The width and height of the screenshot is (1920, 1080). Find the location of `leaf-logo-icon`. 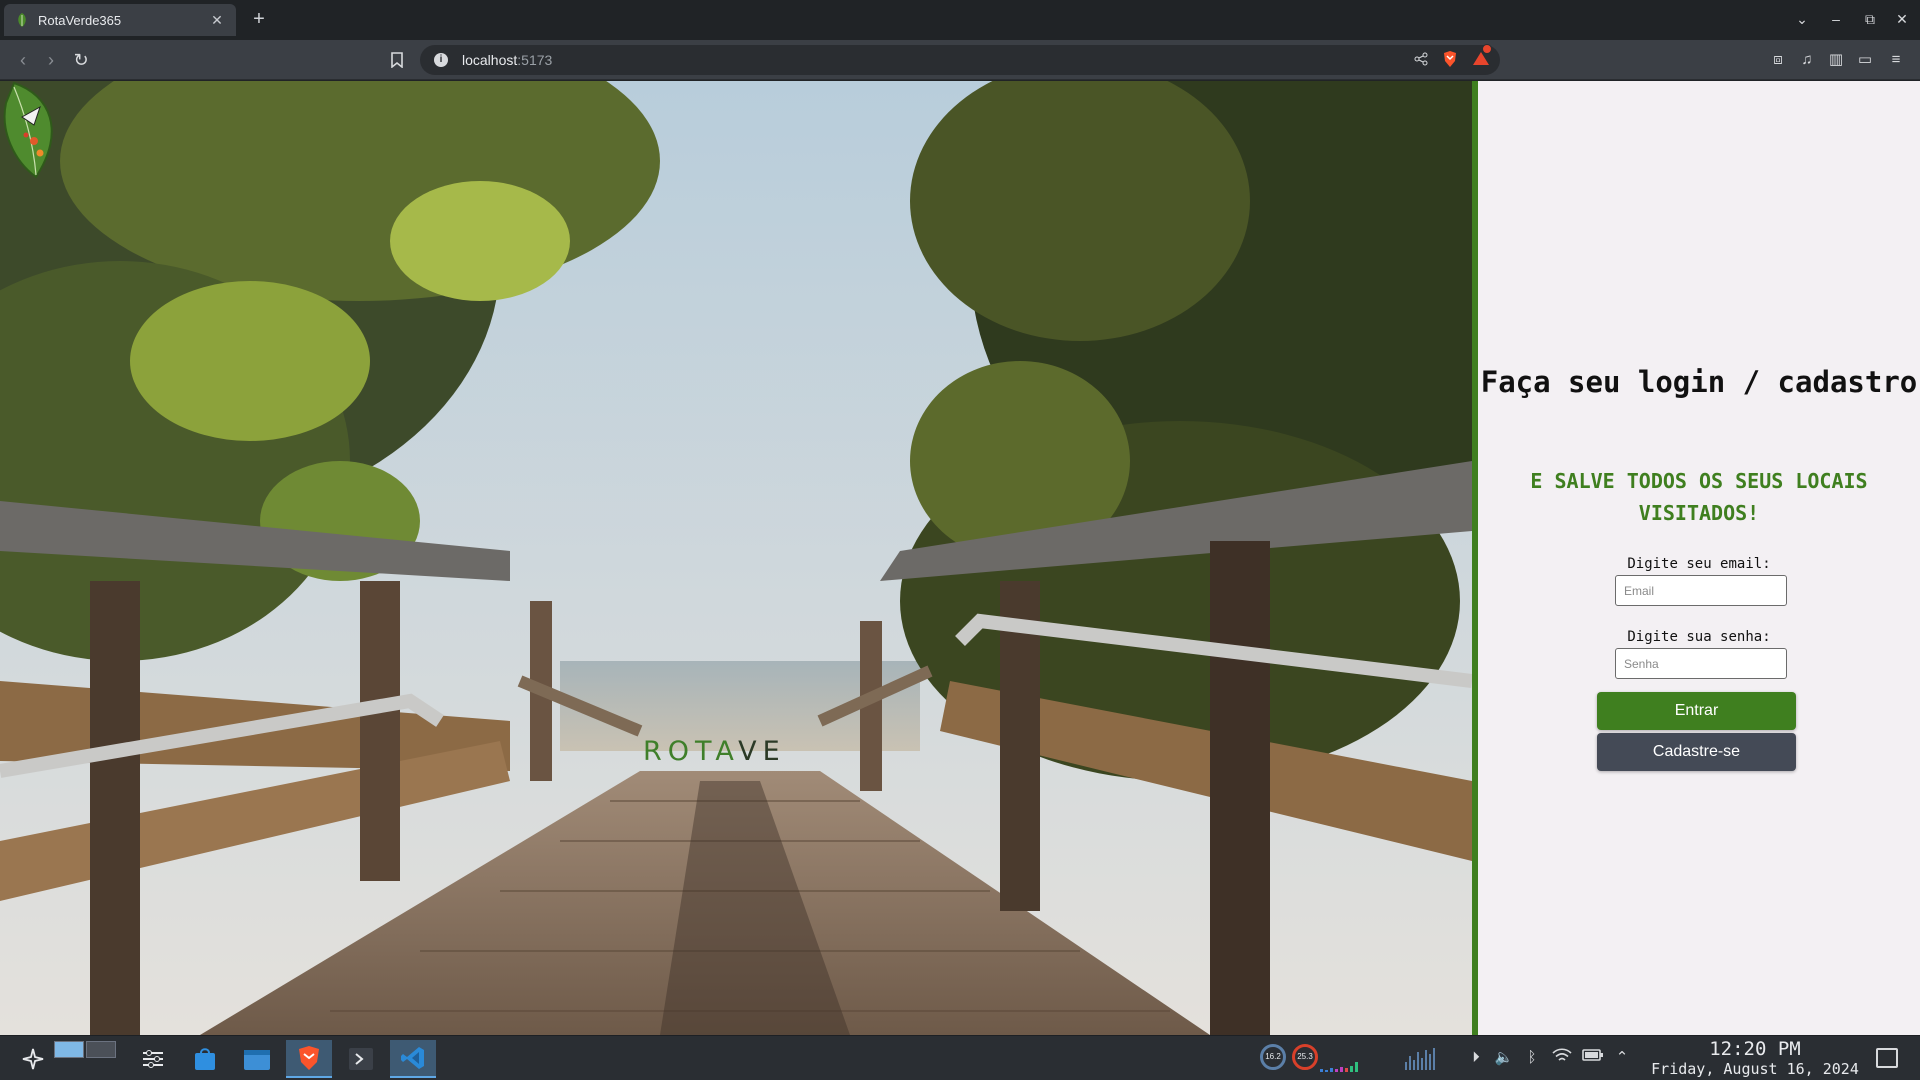

leaf-logo-icon is located at coordinates (28, 130).